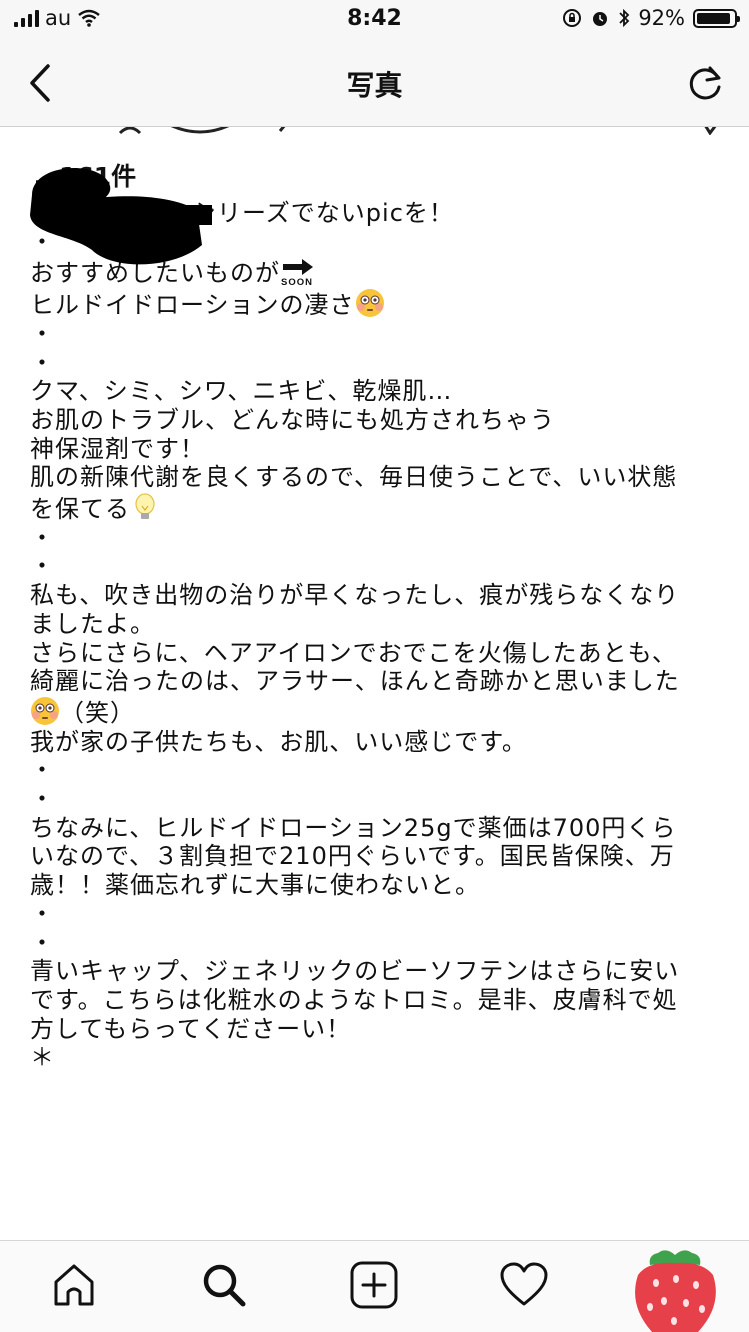 The height and width of the screenshot is (1332, 749). Describe the element at coordinates (191, 1028) in the screenshot. I see `caption-line: 方してもらってくださーい！` at that location.